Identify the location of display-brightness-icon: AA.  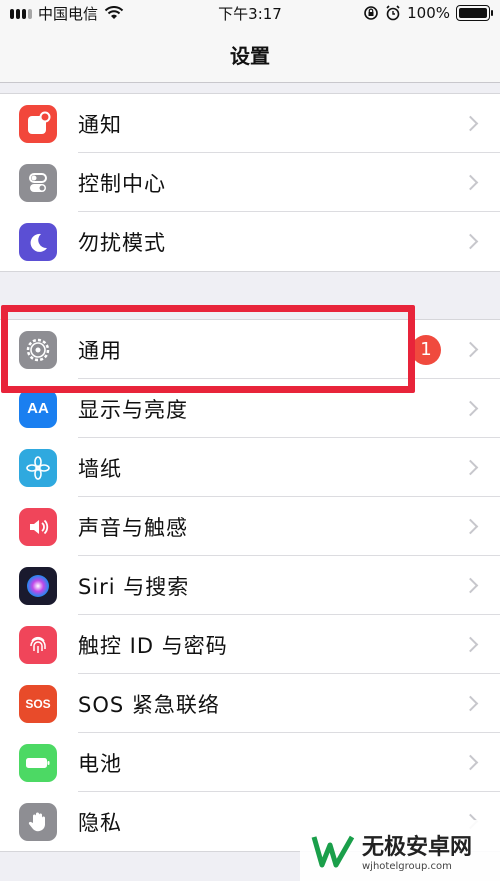
(38, 408).